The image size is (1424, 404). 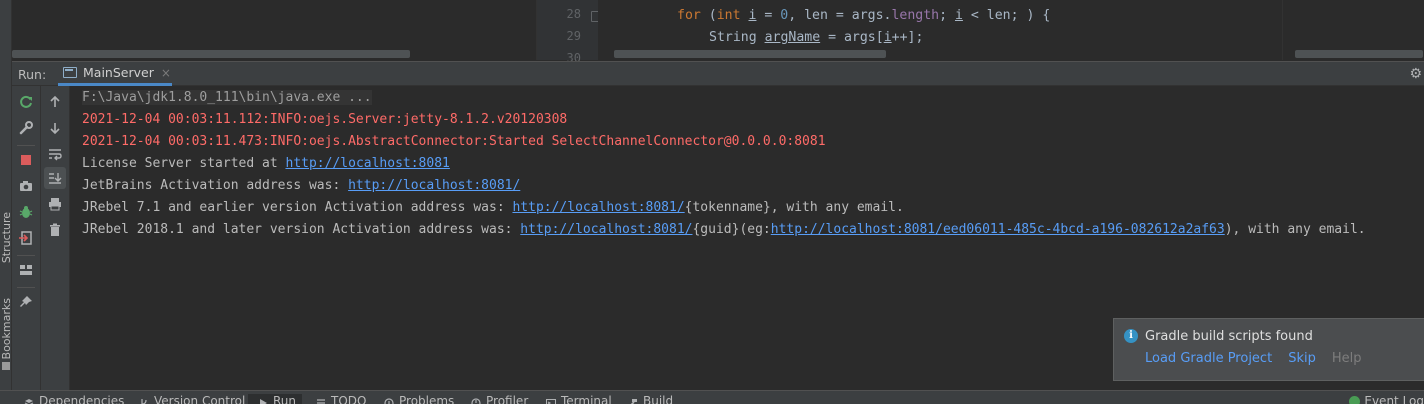 What do you see at coordinates (731, 229) in the screenshot?
I see `console-text: {guid}(eg:` at bounding box center [731, 229].